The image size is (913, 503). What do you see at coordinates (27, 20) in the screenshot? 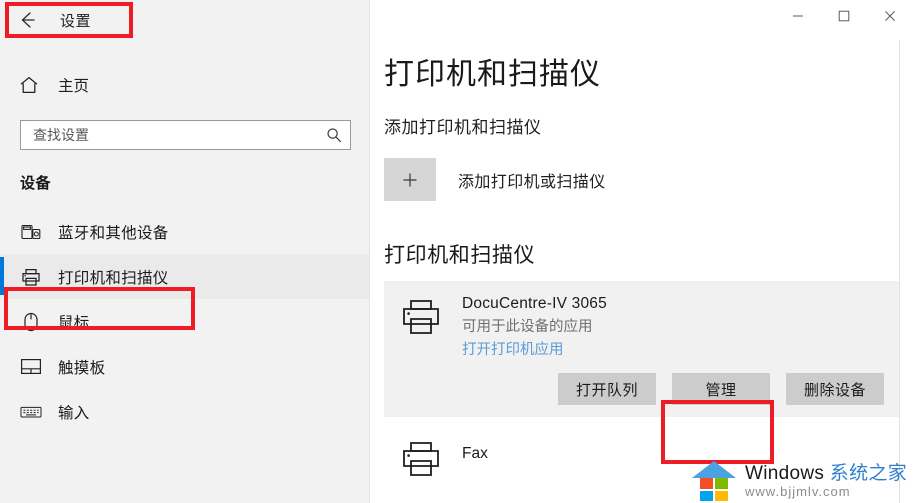
I see `back-arrow-icon` at bounding box center [27, 20].